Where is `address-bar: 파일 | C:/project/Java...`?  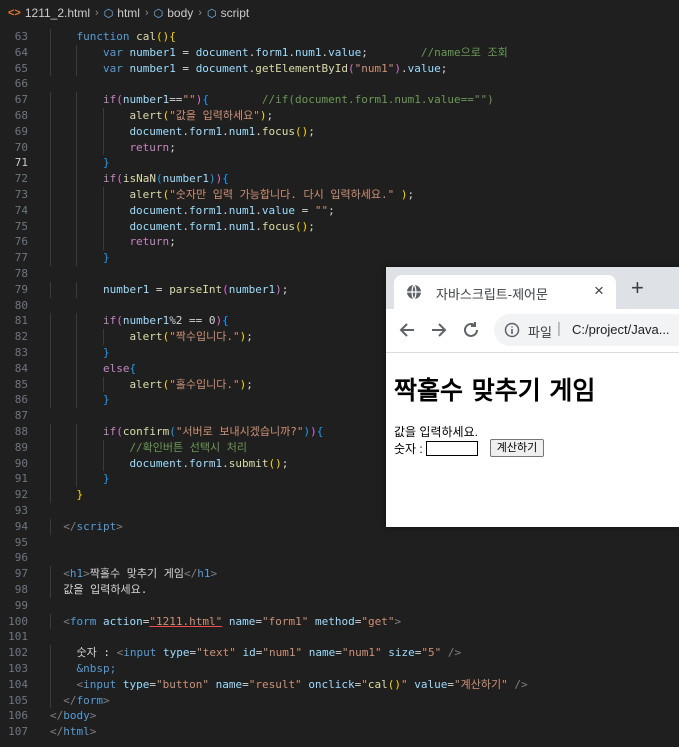 address-bar: 파일 | C:/project/Java... is located at coordinates (586, 330).